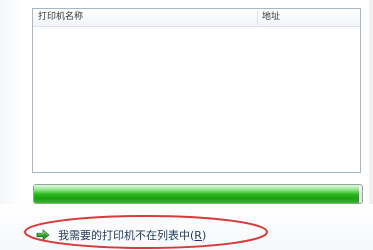 The image size is (373, 250). What do you see at coordinates (126, 235) in the screenshot?
I see `link-text-prefix: 我需要的打印机不在列表中(` at bounding box center [126, 235].